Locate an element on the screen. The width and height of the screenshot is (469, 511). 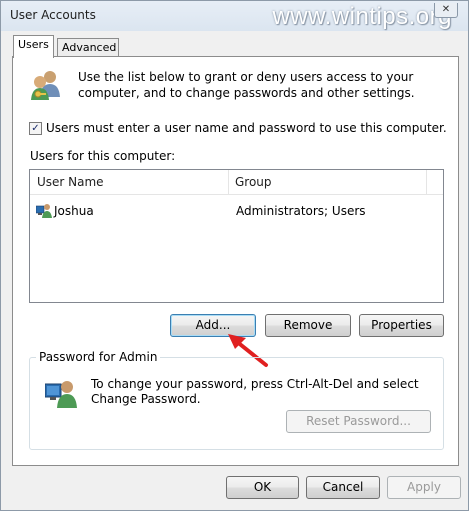
list-header: User Name Group is located at coordinates (236, 182).